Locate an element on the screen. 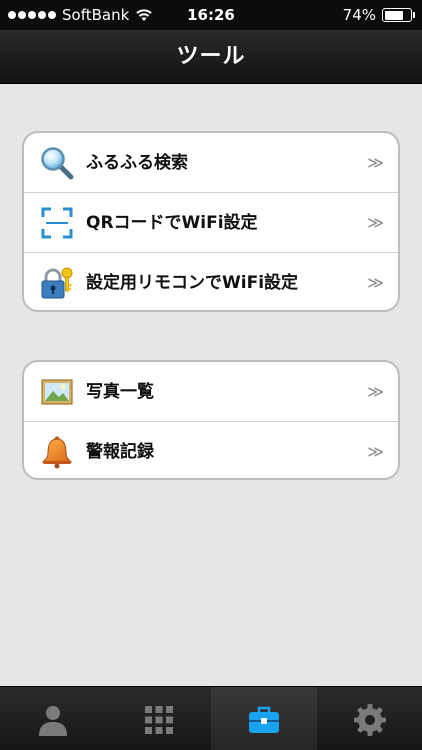  row-label: 警報記録 is located at coordinates (120, 452).